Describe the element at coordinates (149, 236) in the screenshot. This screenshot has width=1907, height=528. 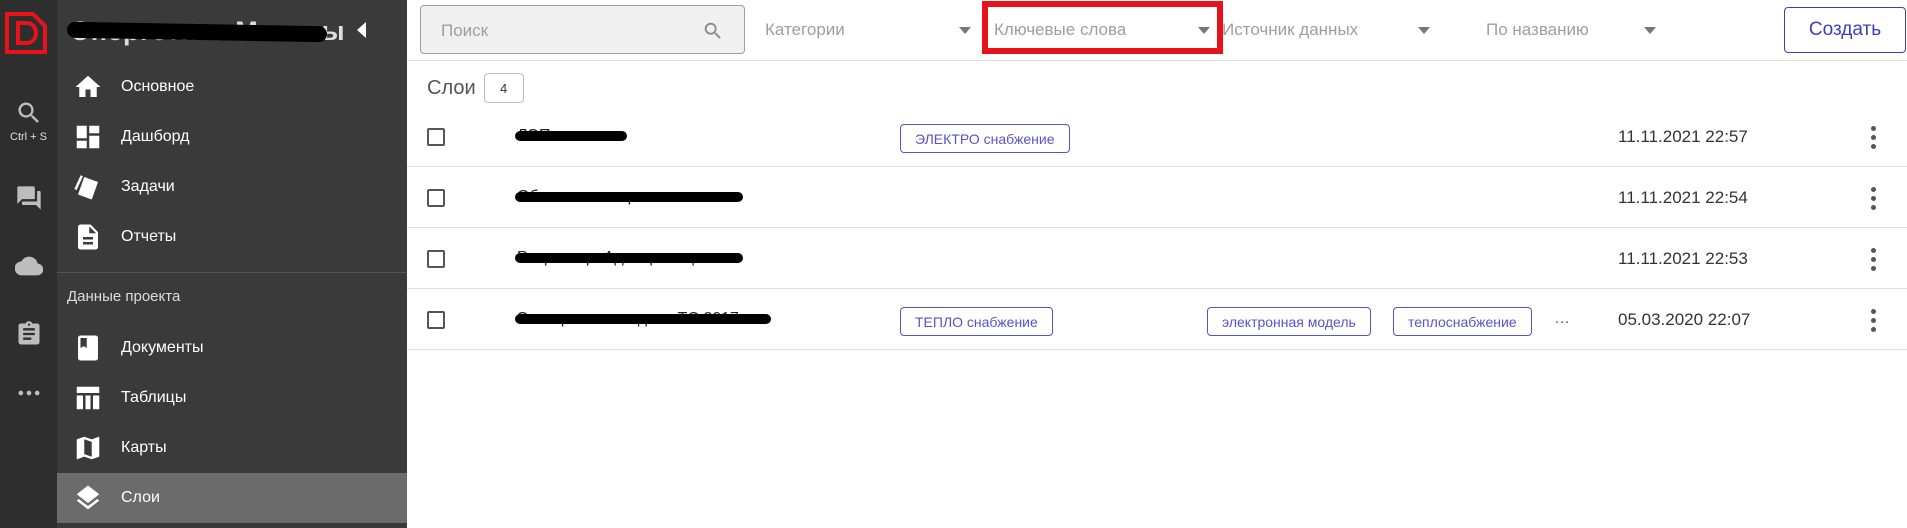
I see `sidebar-item-label: Отчеты` at that location.